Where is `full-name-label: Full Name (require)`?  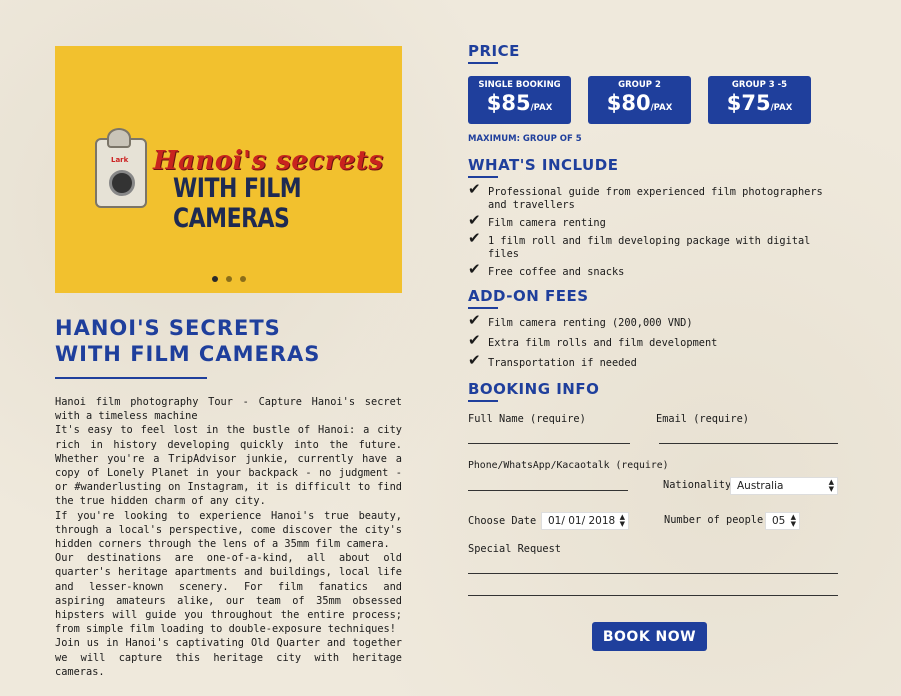 full-name-label: Full Name (require) is located at coordinates (527, 419).